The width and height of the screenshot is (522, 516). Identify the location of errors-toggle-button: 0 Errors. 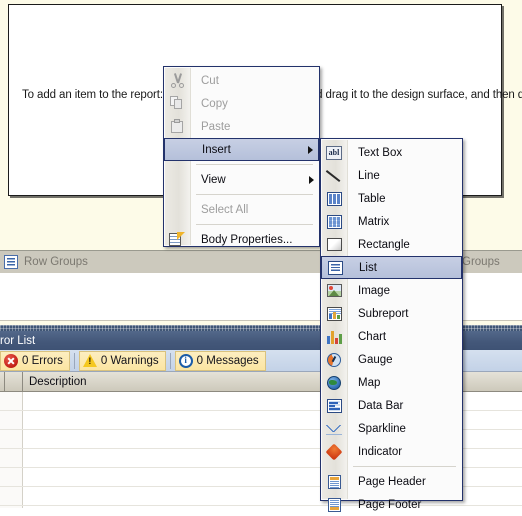
(35, 360).